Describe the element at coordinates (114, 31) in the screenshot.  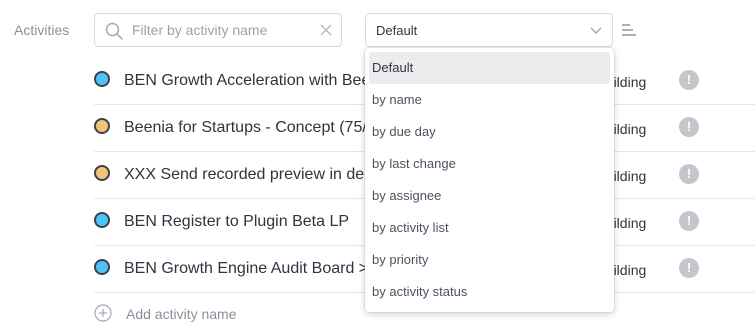
I see `search-icon` at that location.